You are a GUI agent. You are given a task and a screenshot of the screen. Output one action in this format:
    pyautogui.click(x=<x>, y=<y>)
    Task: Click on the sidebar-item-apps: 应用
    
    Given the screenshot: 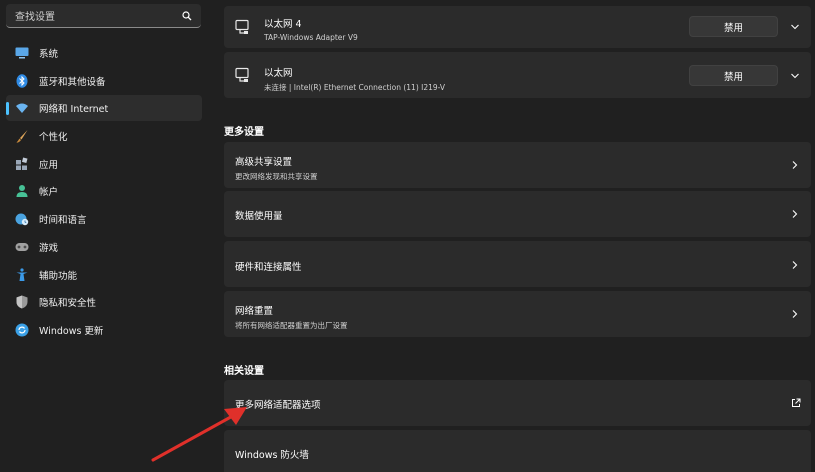 What is the action you would take?
    pyautogui.click(x=104, y=164)
    